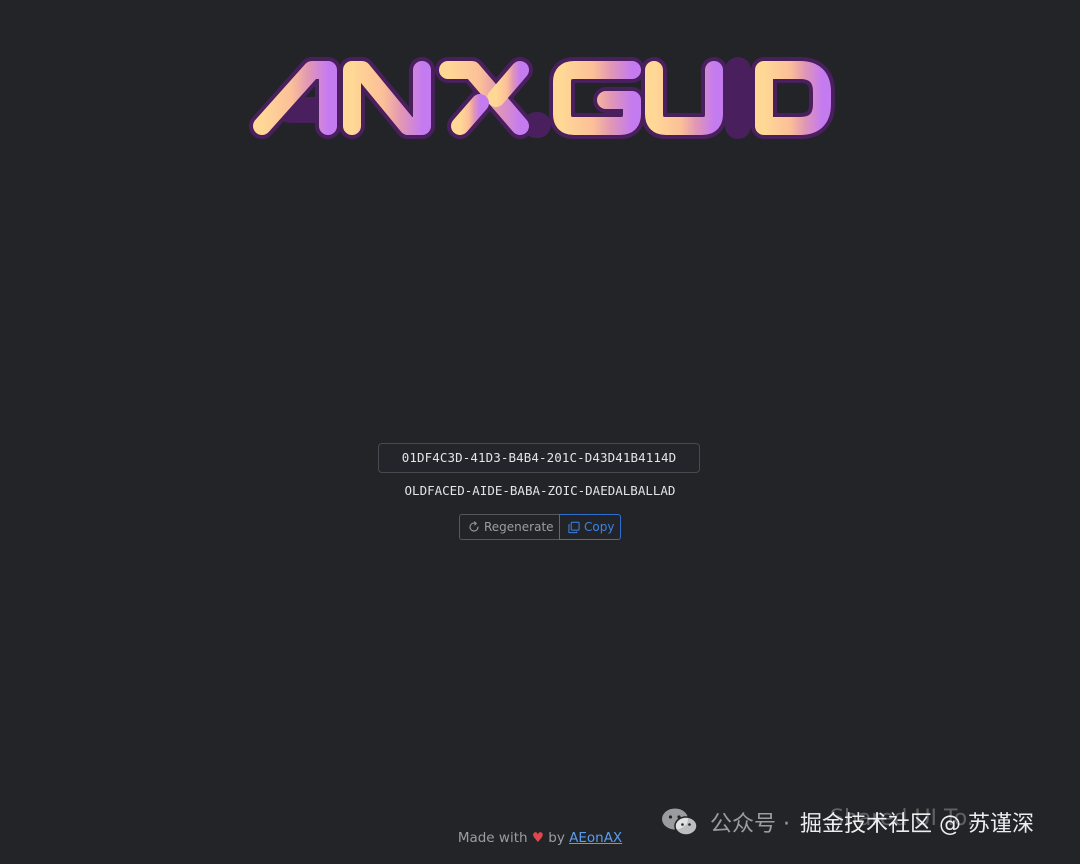 The height and width of the screenshot is (864, 1080). Describe the element at coordinates (492, 838) in the screenshot. I see `footer-made-with: Made with` at that location.